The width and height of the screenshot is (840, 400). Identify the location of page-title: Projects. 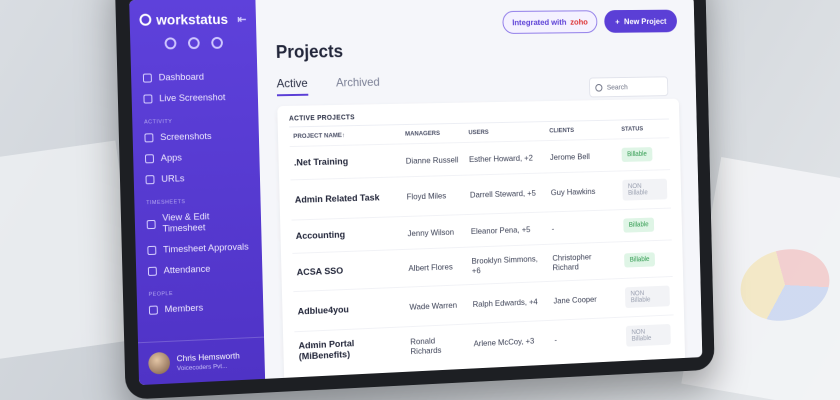
(477, 50).